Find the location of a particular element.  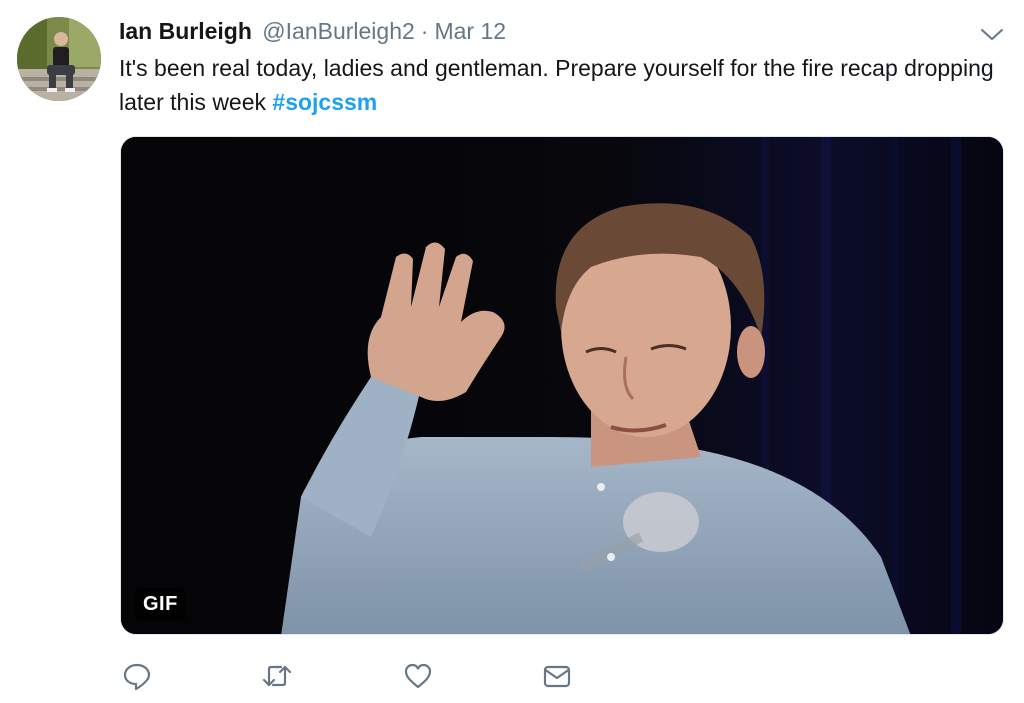

tweet-header: Ian Burleigh @IanBurleigh2 · Mar 12 is located at coordinates (312, 31).